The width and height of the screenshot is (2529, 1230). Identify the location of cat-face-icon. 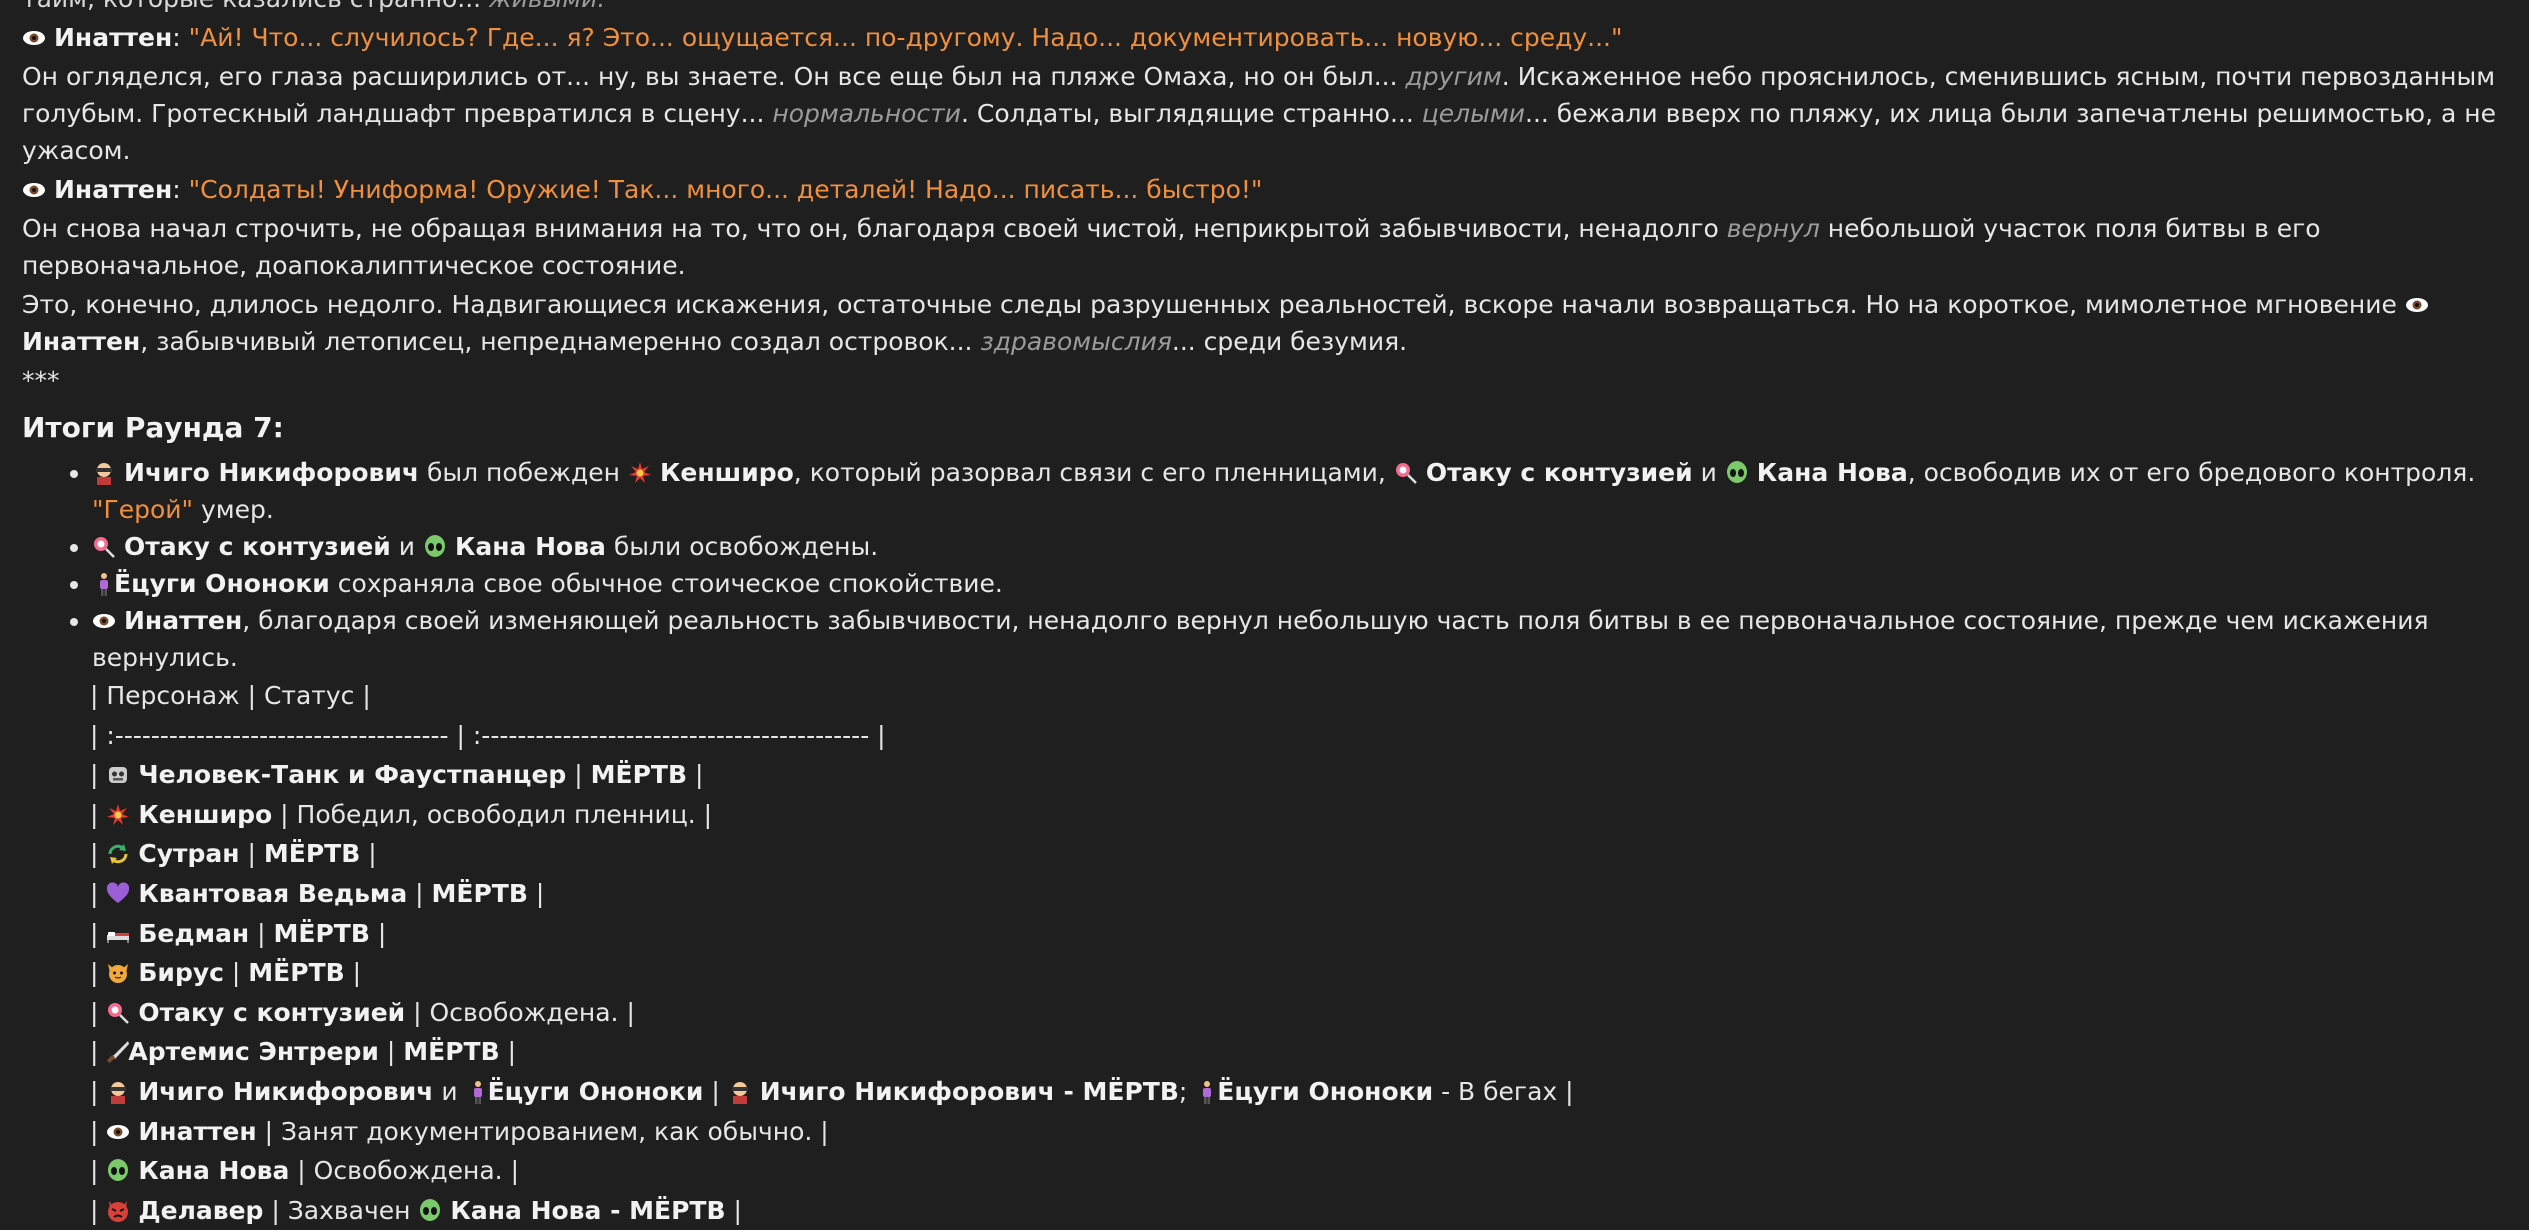
(118, 973).